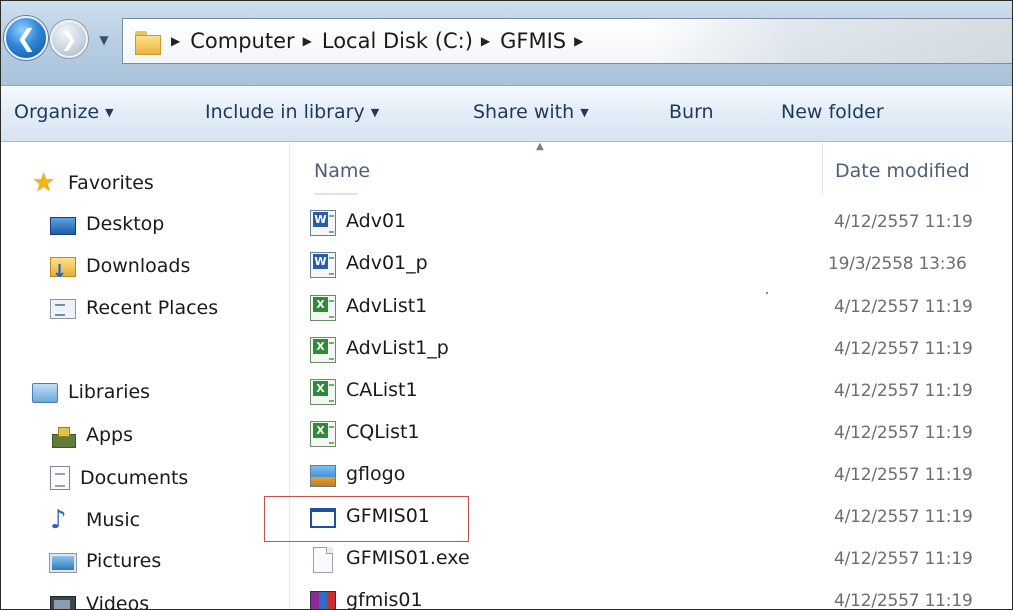 The image size is (1013, 610). What do you see at coordinates (897, 264) in the screenshot?
I see `file-date-modified: 19/3/2558 13:36` at bounding box center [897, 264].